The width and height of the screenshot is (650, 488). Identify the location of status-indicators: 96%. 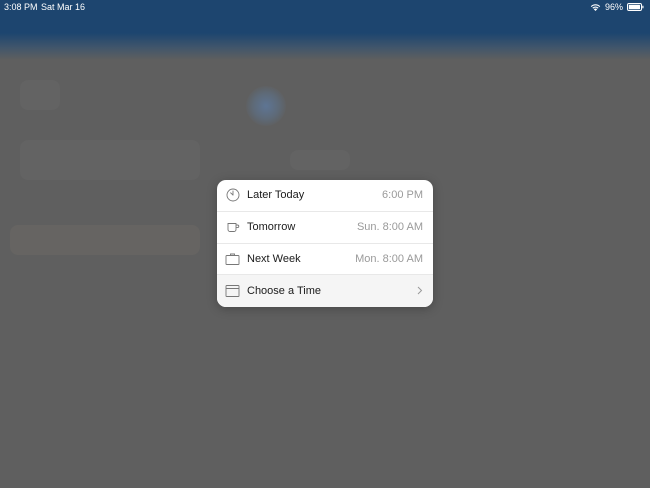
(617, 7).